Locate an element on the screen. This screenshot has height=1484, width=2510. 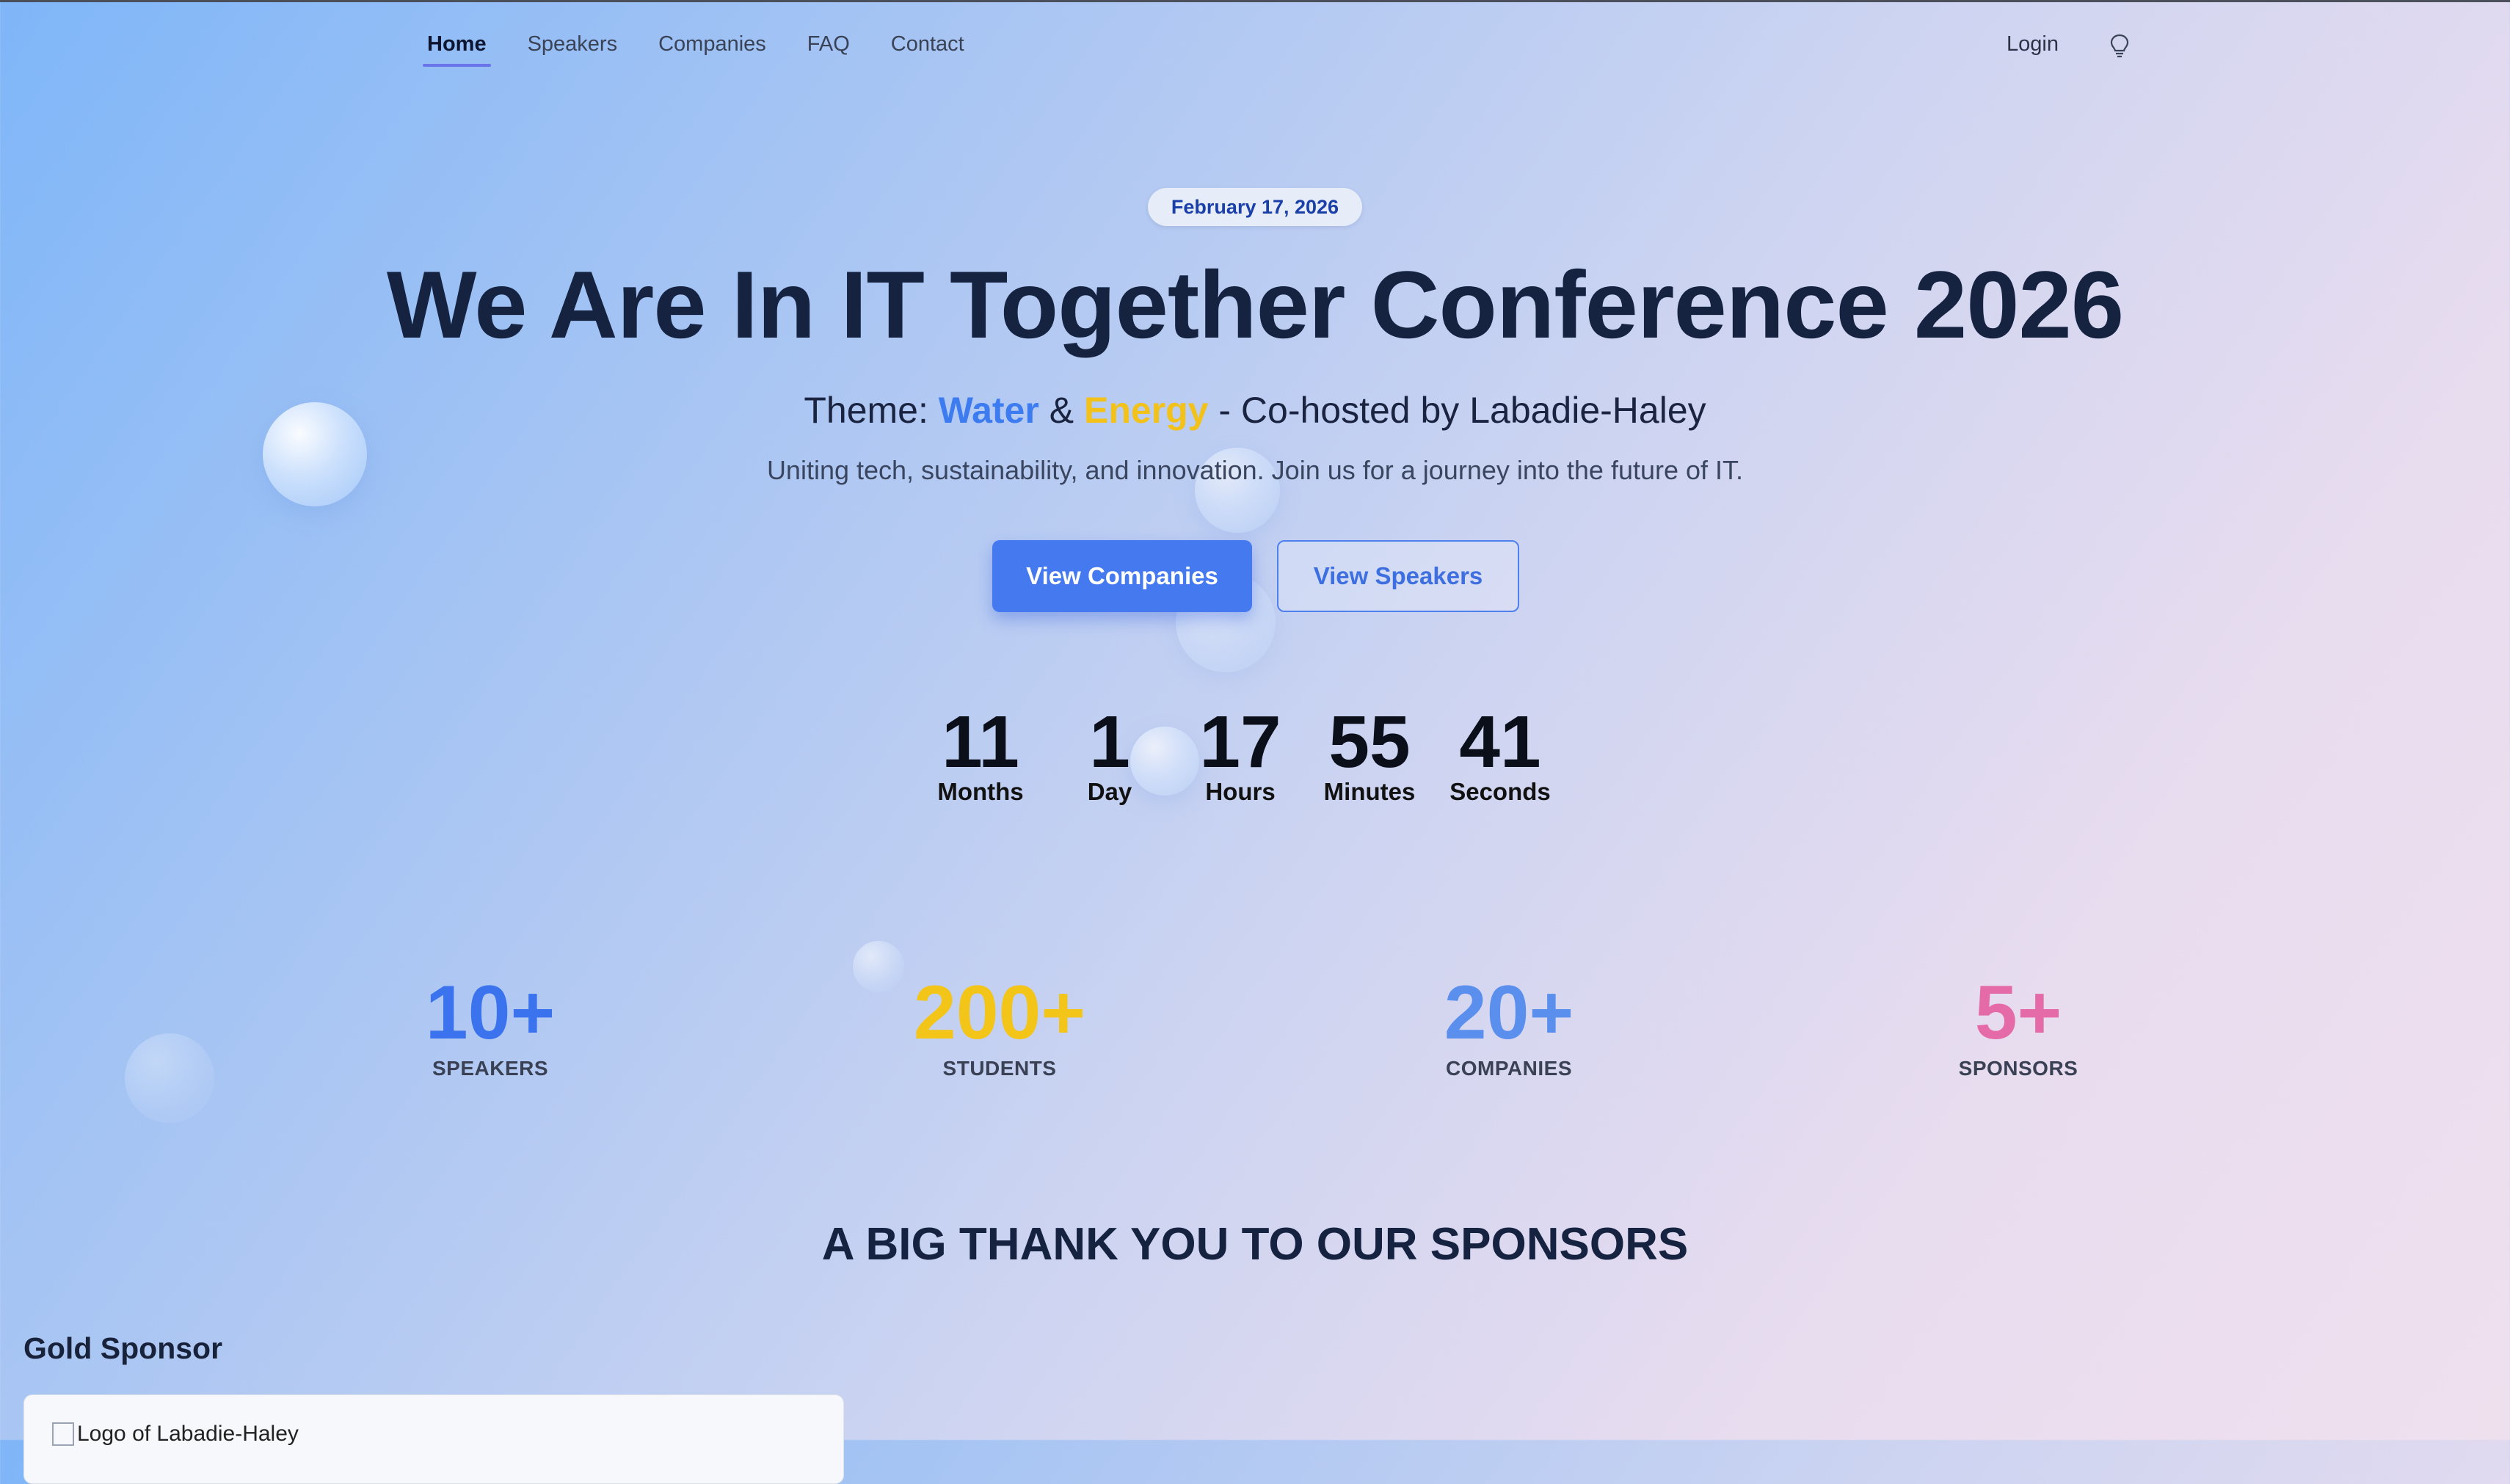
countdown-value: 41 is located at coordinates (1500, 742).